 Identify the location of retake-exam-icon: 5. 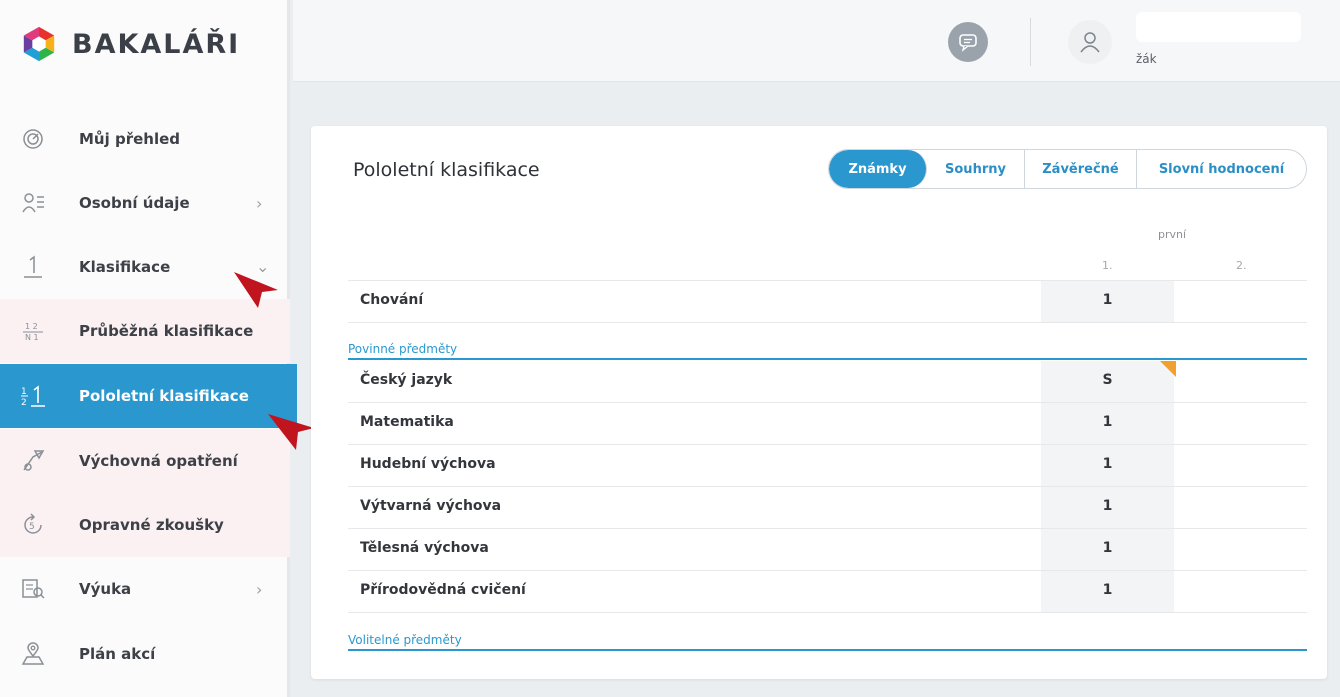
(33, 525).